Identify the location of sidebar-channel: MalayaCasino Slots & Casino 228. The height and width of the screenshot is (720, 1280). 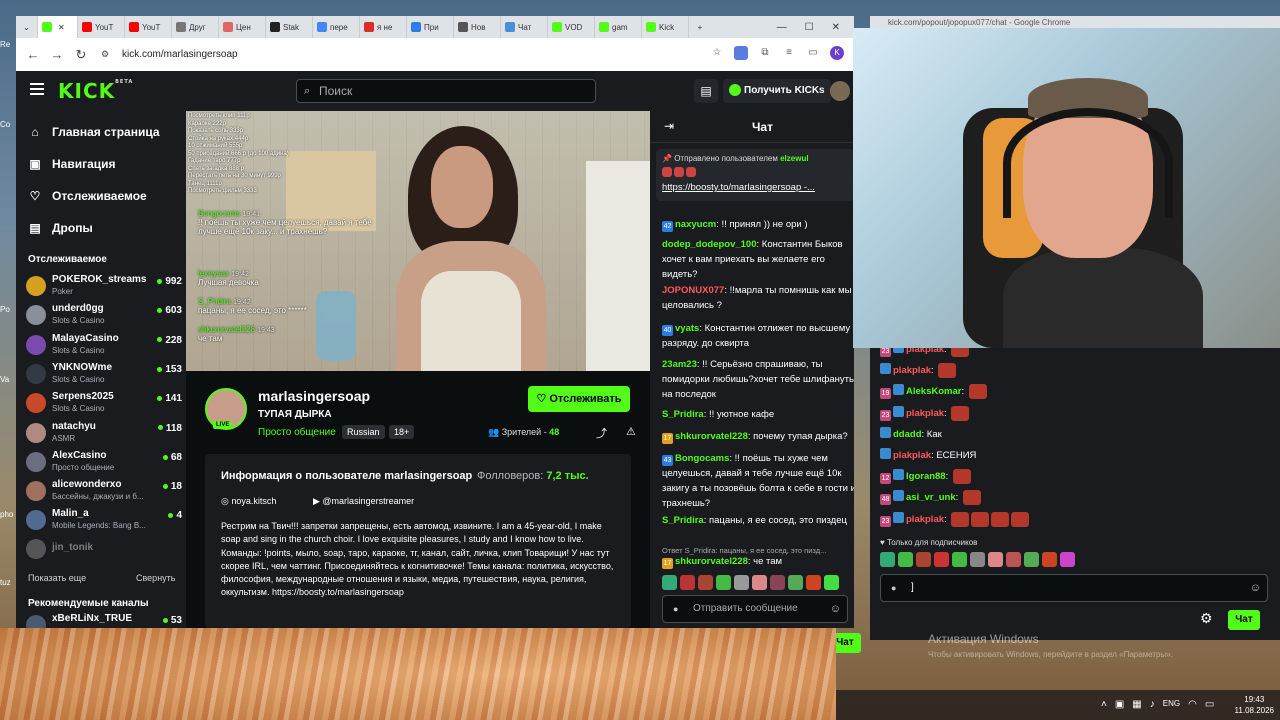
(104, 345).